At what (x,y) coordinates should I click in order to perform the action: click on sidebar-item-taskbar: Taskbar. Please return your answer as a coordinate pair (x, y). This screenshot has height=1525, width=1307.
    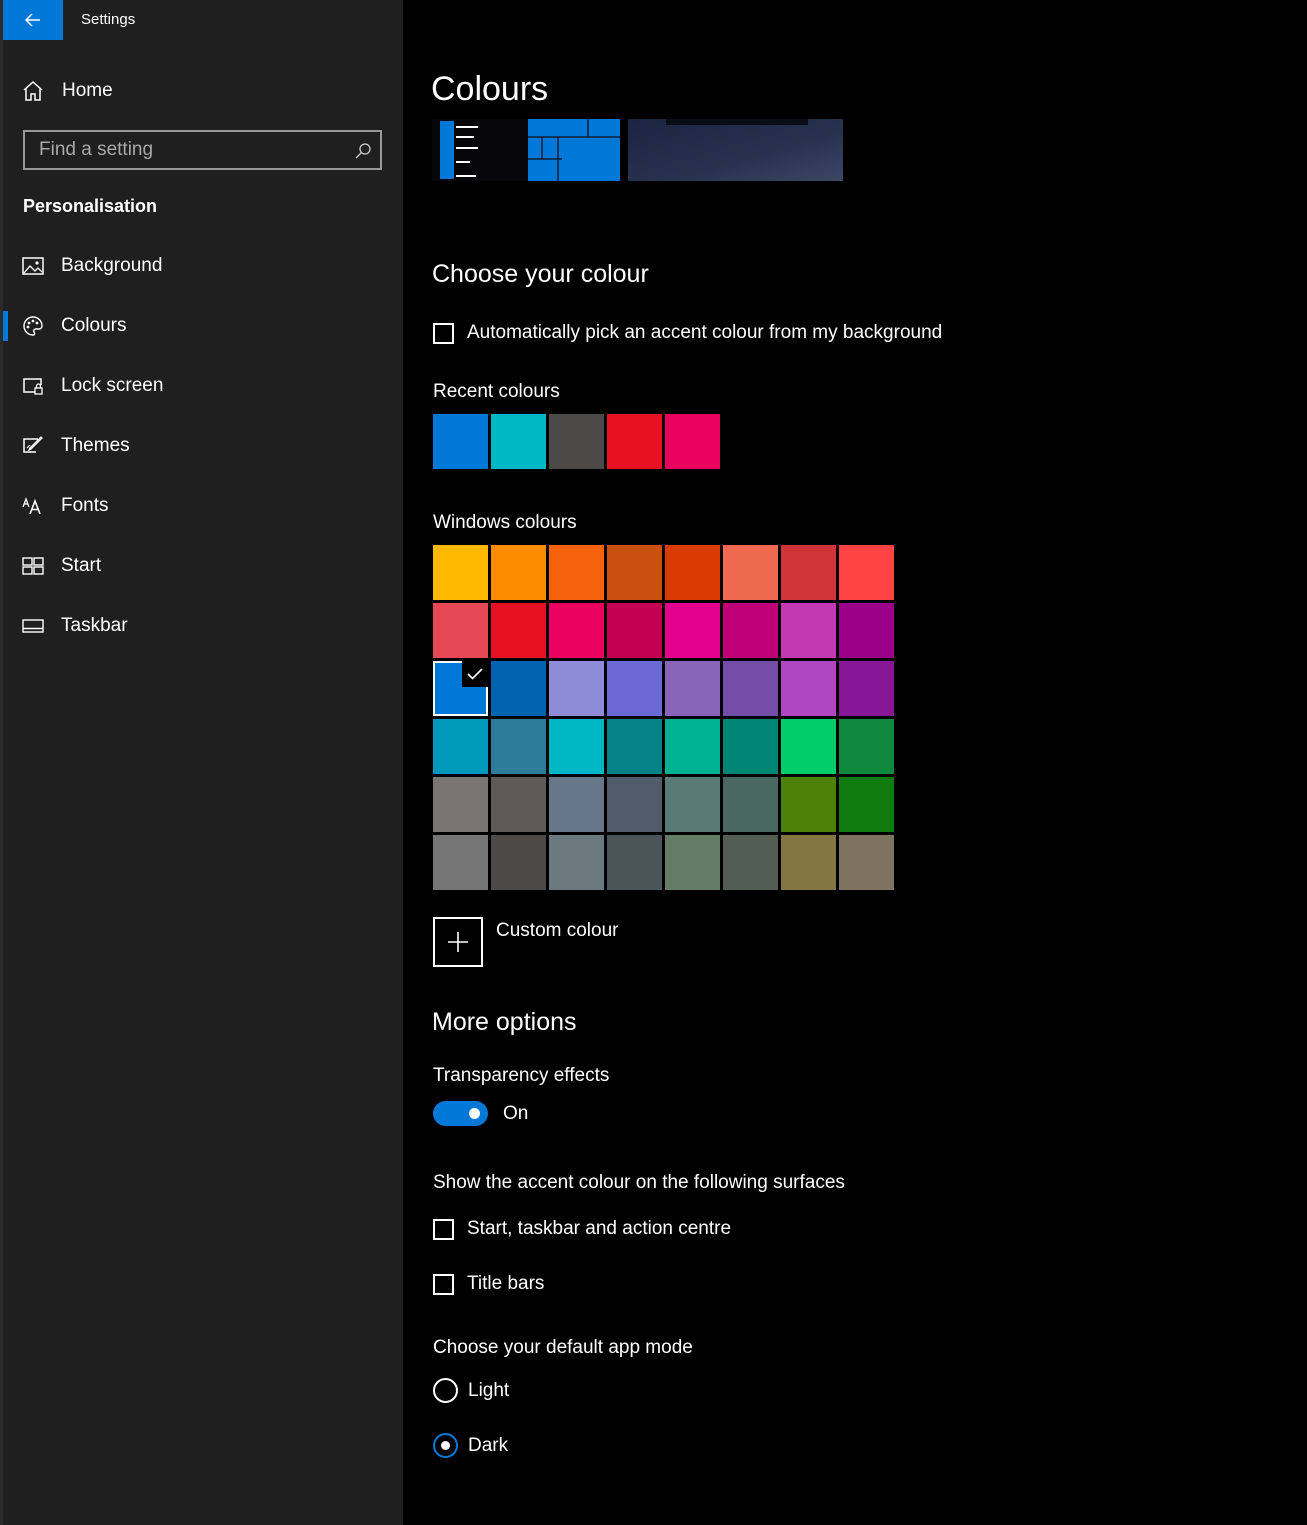
    Looking at the image, I should click on (207, 626).